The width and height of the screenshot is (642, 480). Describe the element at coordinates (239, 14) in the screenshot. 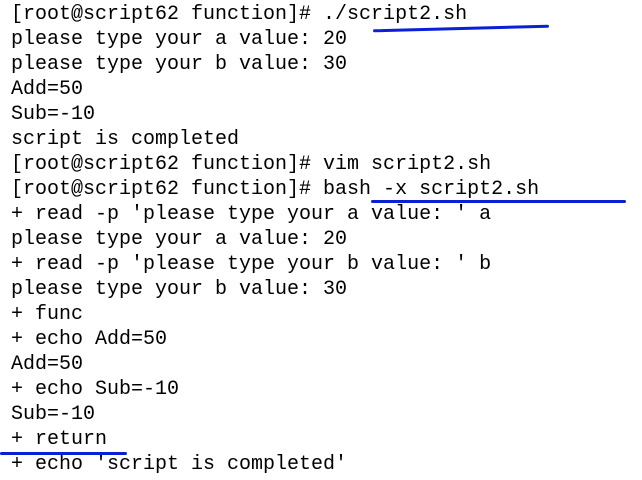

I see `terminal-line: [root@script62 function]# ./script2.sh` at that location.